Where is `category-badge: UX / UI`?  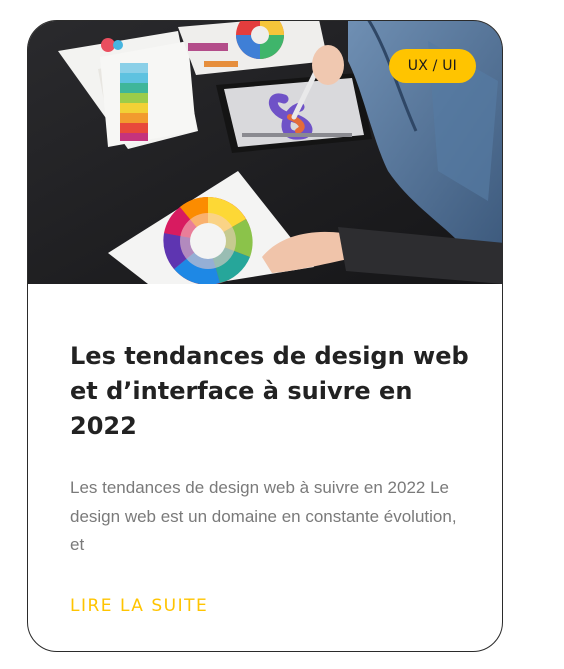
category-badge: UX / UI is located at coordinates (432, 66).